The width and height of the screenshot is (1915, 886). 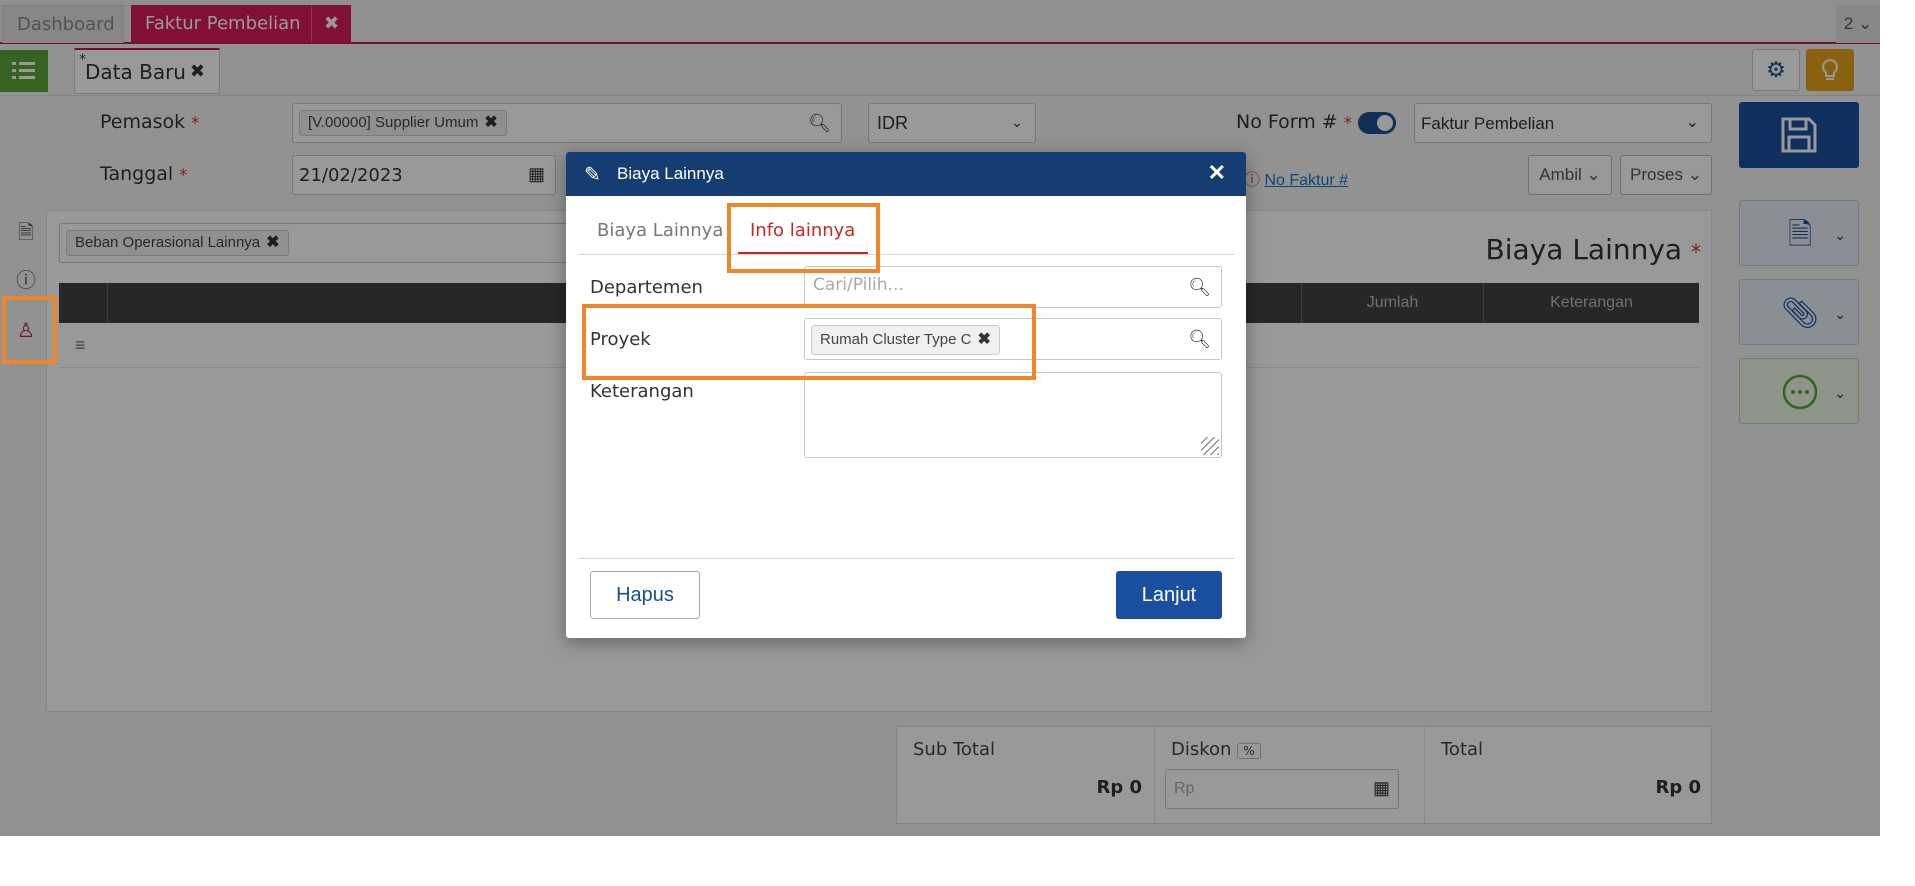 What do you see at coordinates (645, 595) in the screenshot?
I see `hapus-button: Hapus` at bounding box center [645, 595].